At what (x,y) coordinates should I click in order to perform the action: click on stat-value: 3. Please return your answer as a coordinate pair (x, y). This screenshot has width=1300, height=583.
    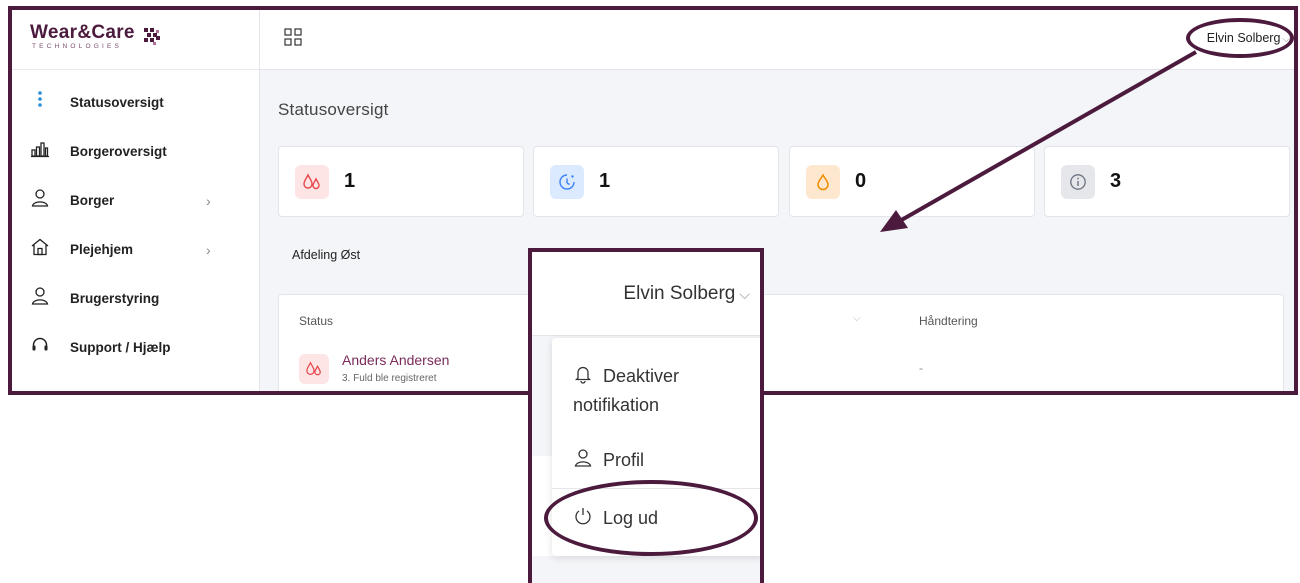
    Looking at the image, I should click on (1116, 181).